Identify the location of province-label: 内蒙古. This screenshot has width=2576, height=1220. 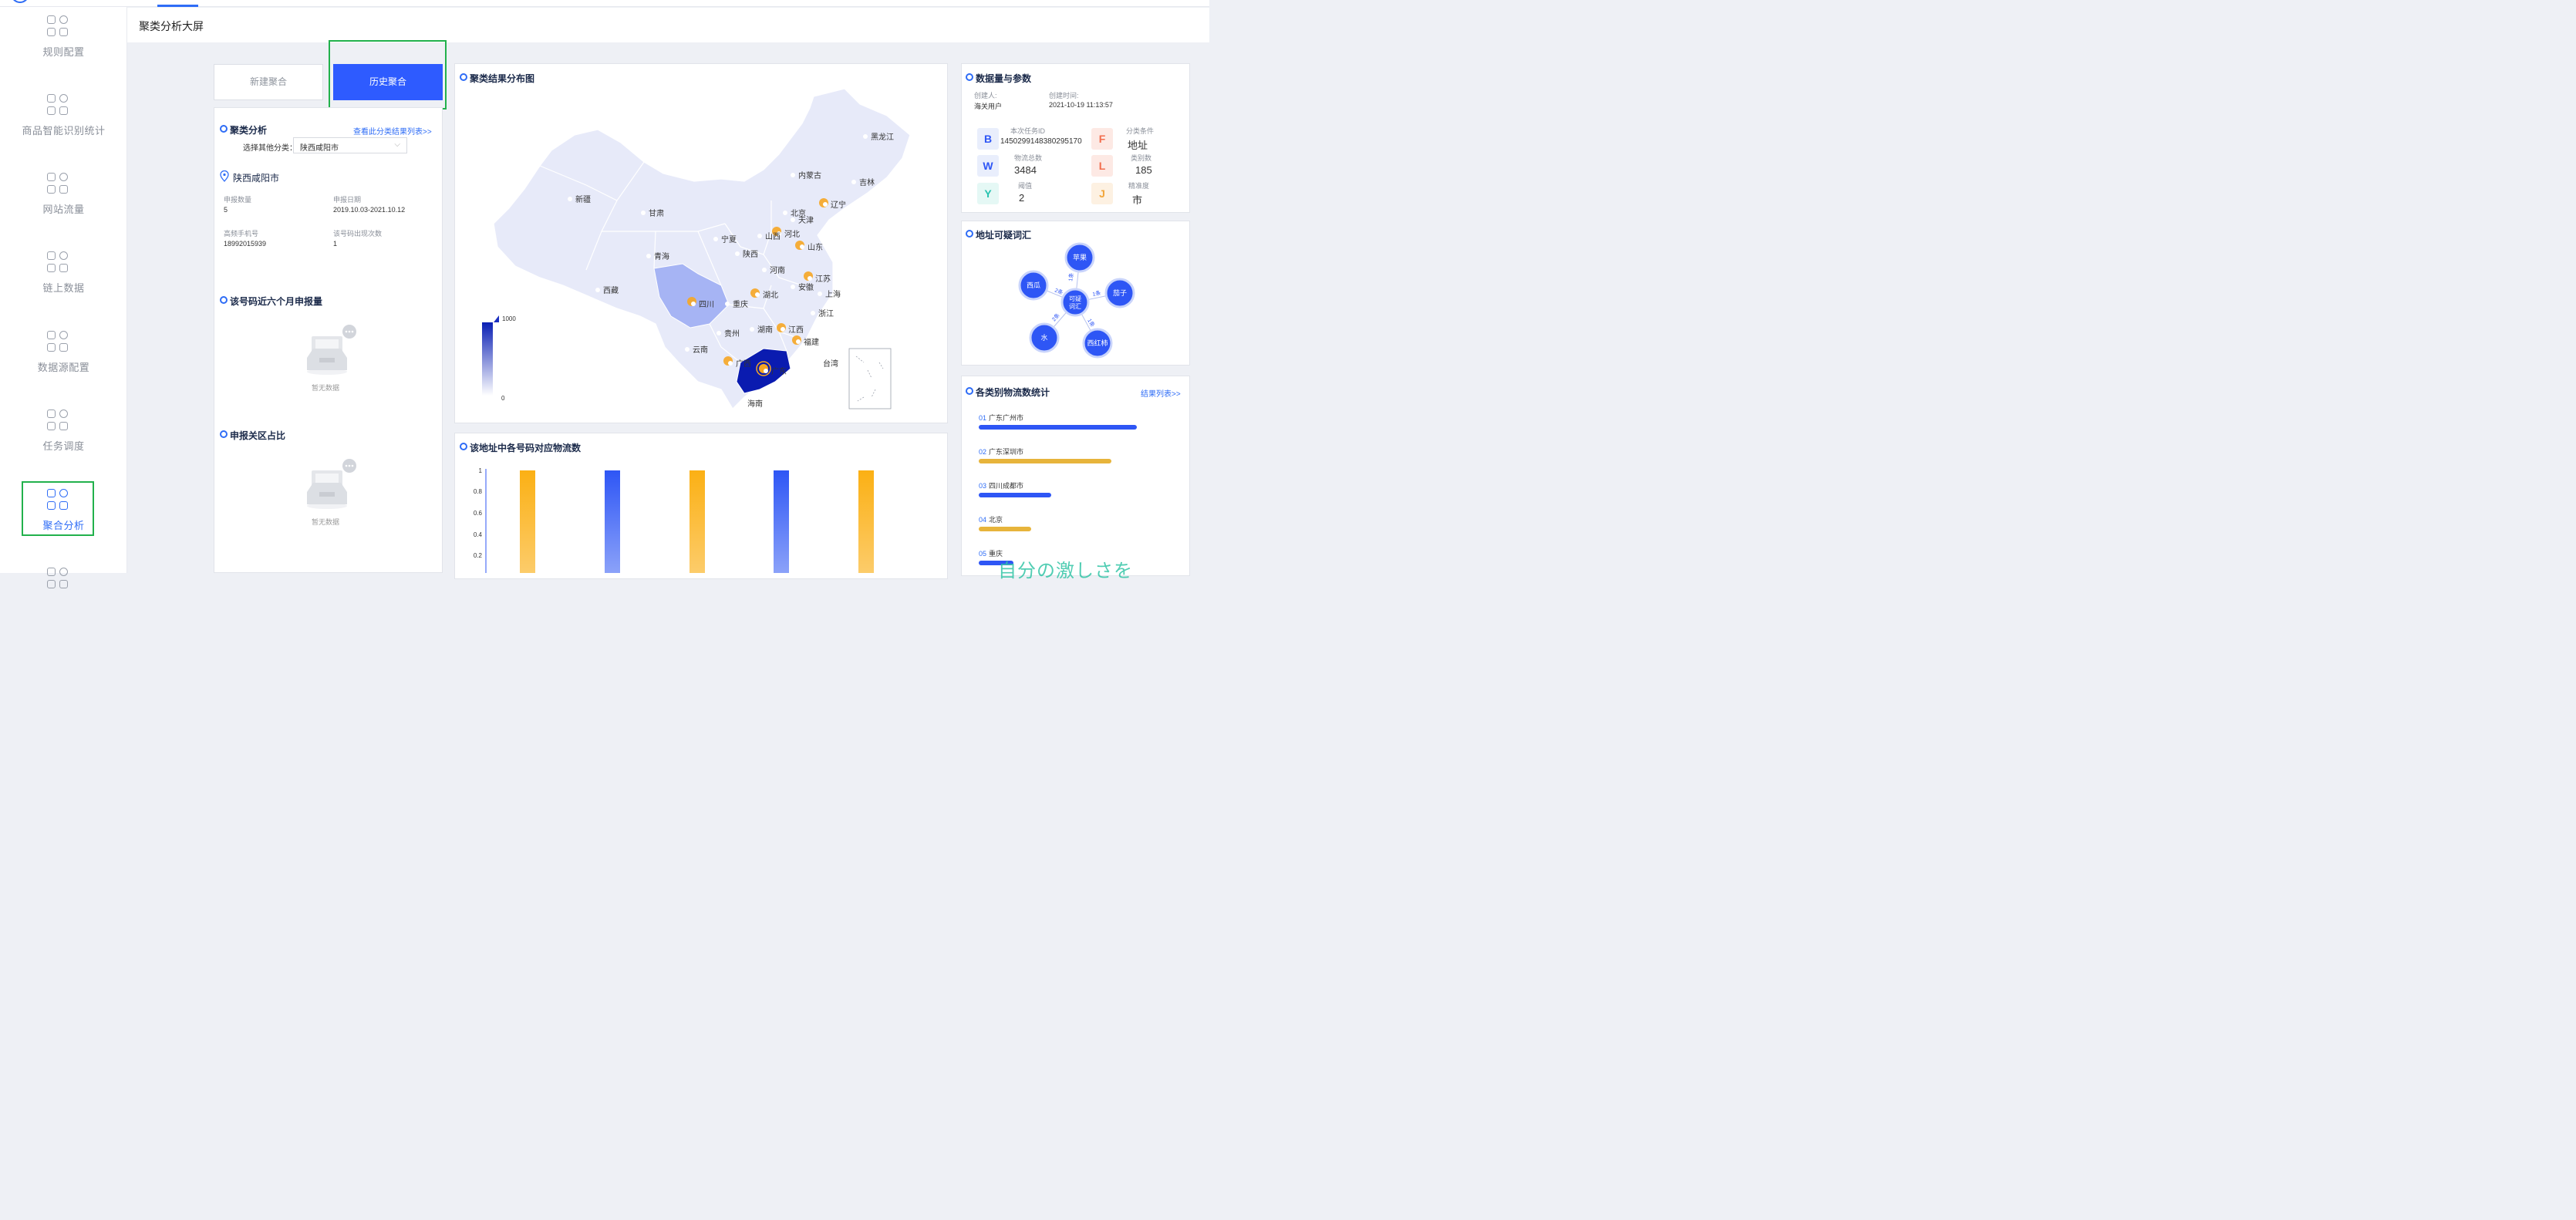
(806, 174).